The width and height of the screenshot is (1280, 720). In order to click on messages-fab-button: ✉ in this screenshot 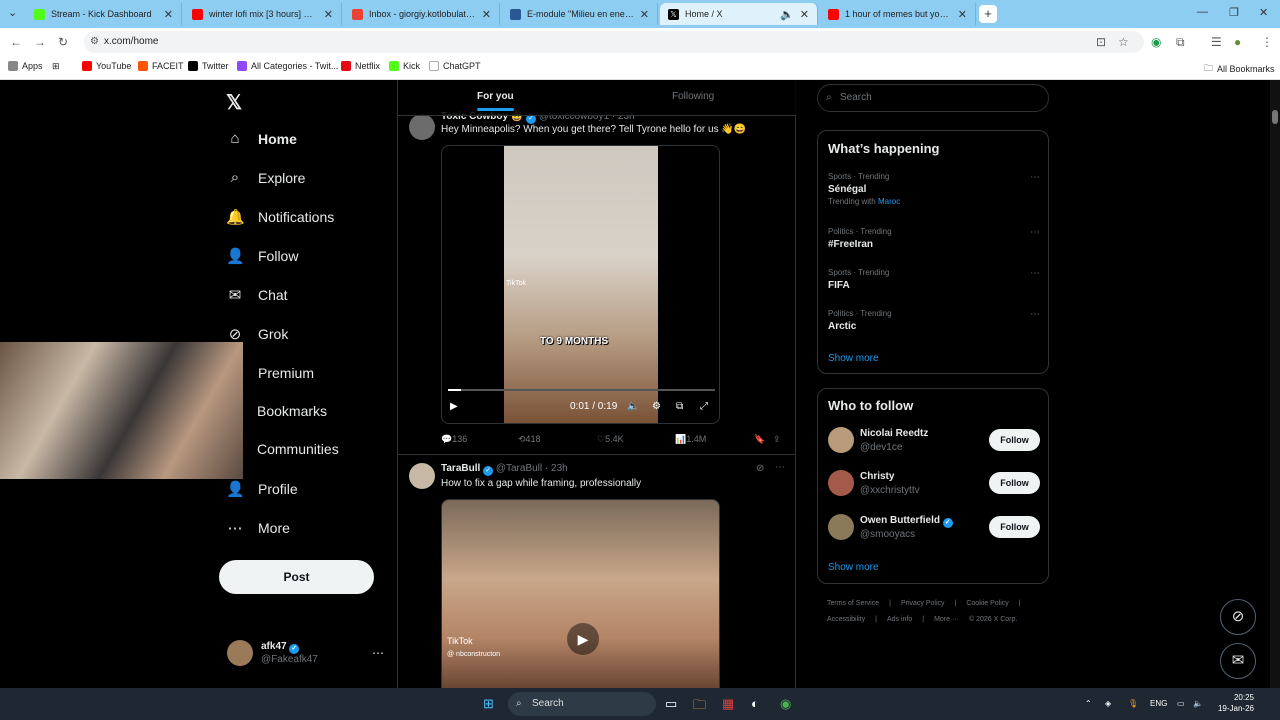, I will do `click(1238, 661)`.